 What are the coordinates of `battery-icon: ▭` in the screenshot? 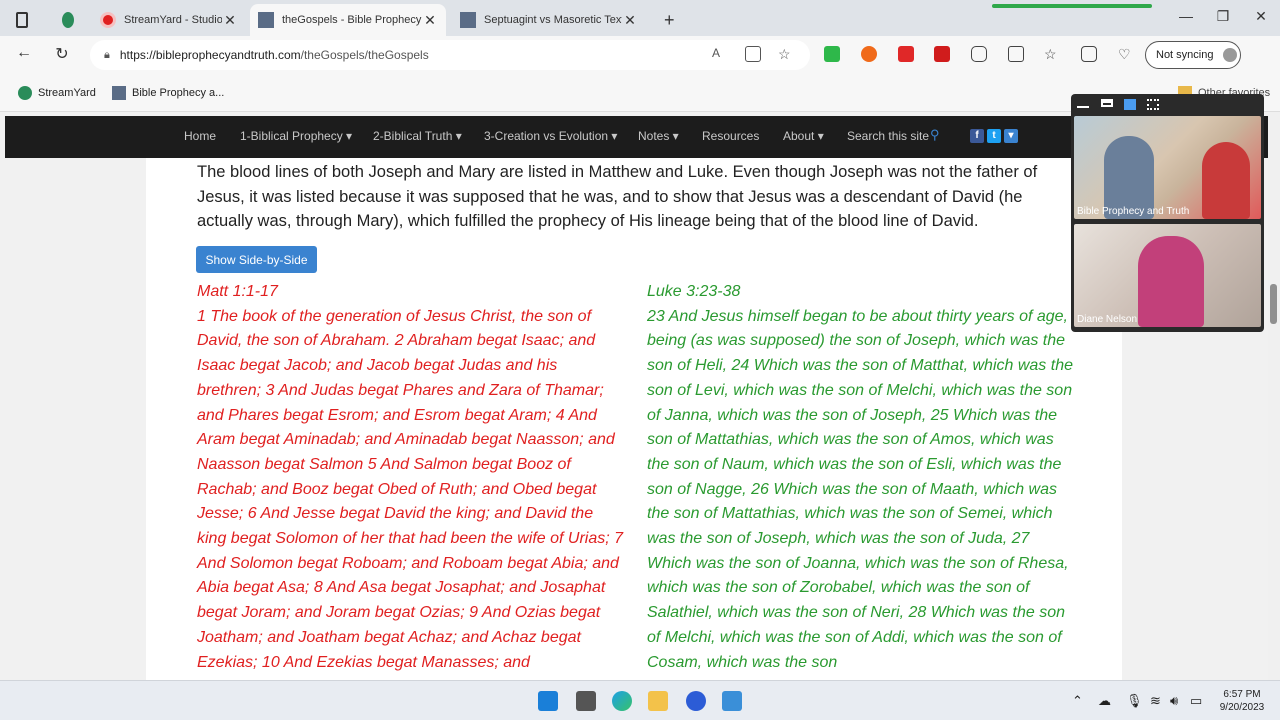 It's located at (1196, 701).